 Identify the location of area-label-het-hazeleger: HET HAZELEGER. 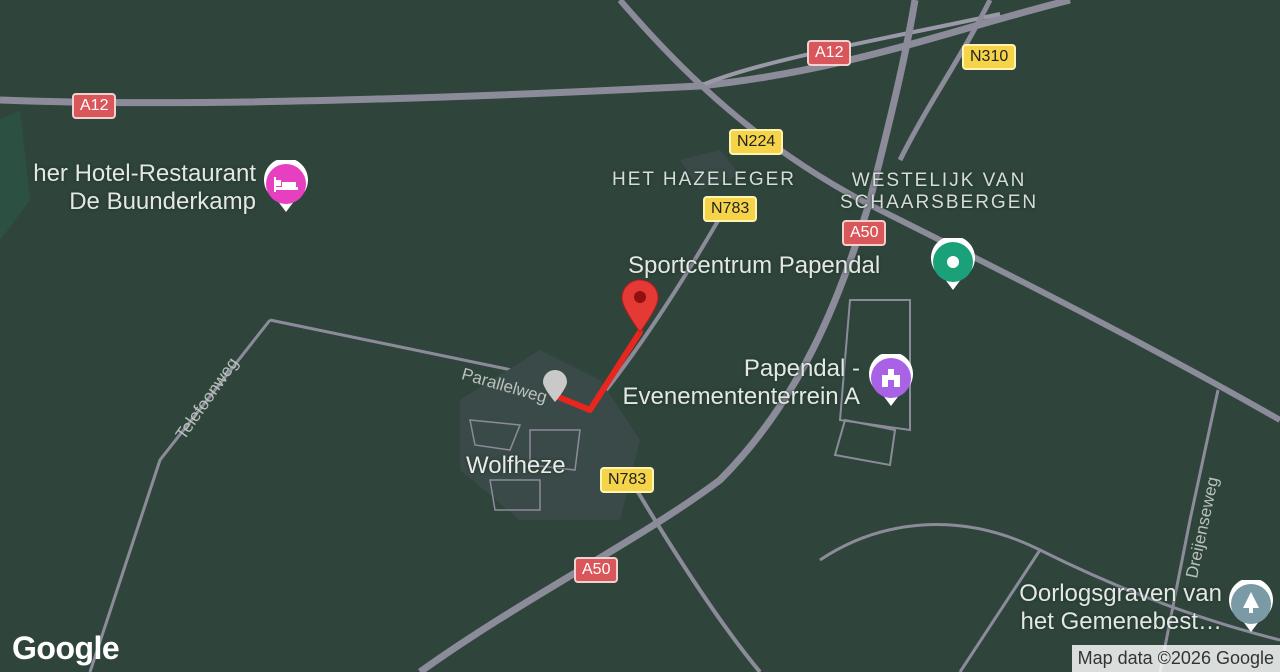
(704, 179).